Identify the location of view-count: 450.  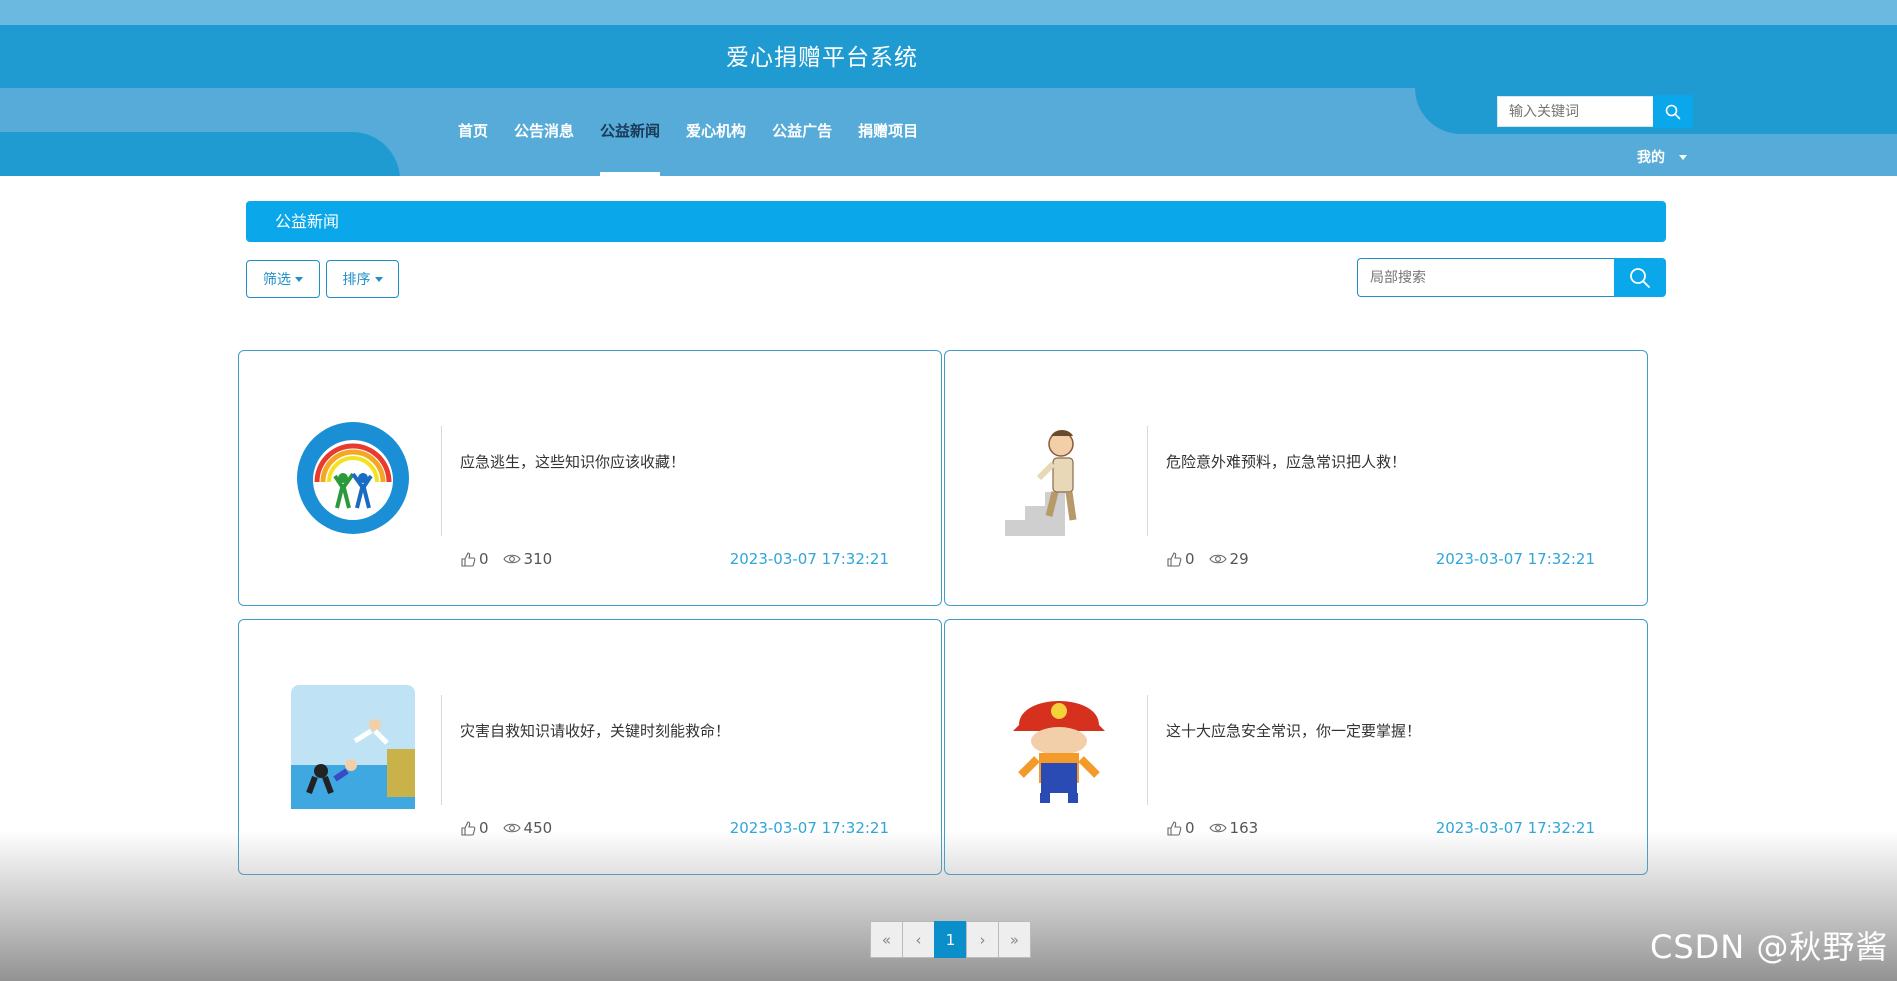
(538, 828).